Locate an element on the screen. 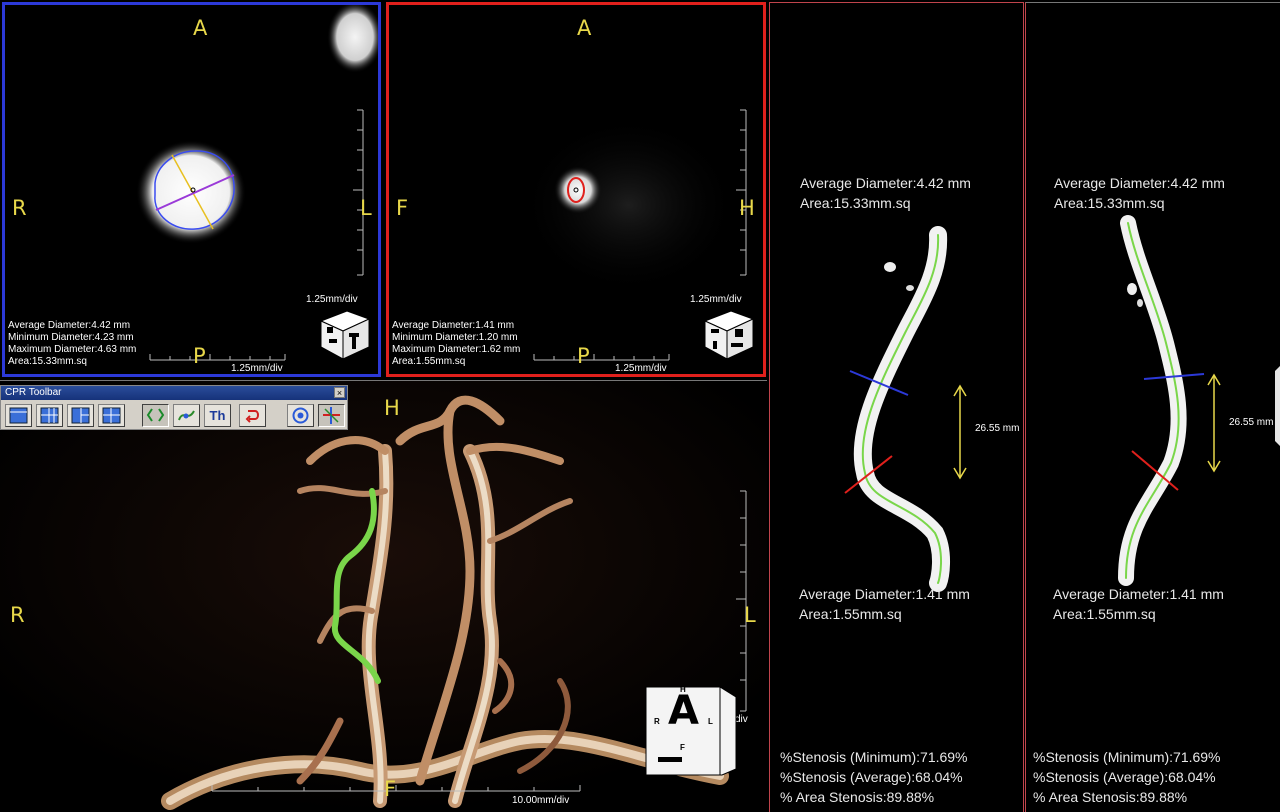 This screenshot has height=812, width=1280. layout-grid-icon is located at coordinates (49, 415).